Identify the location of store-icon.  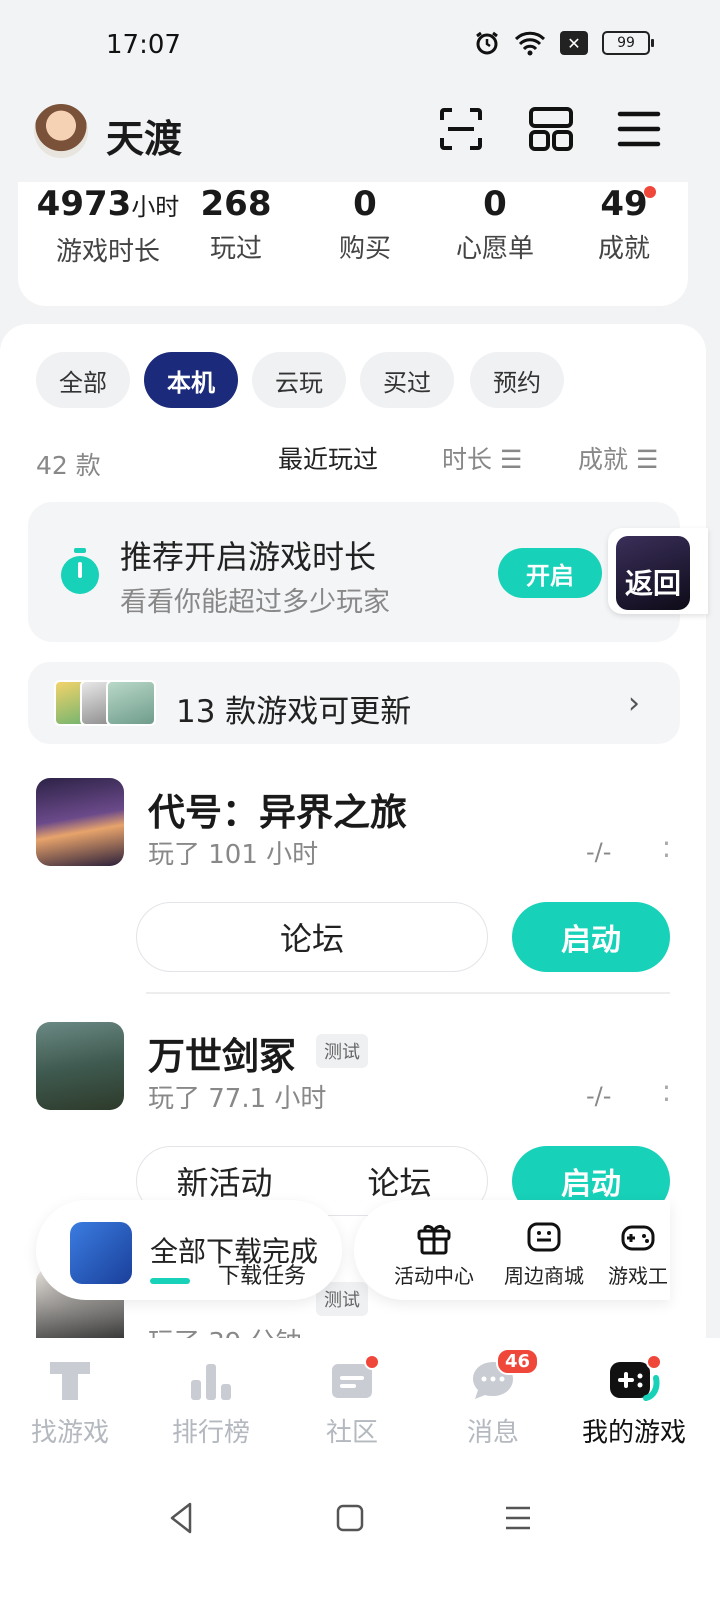
(544, 1237).